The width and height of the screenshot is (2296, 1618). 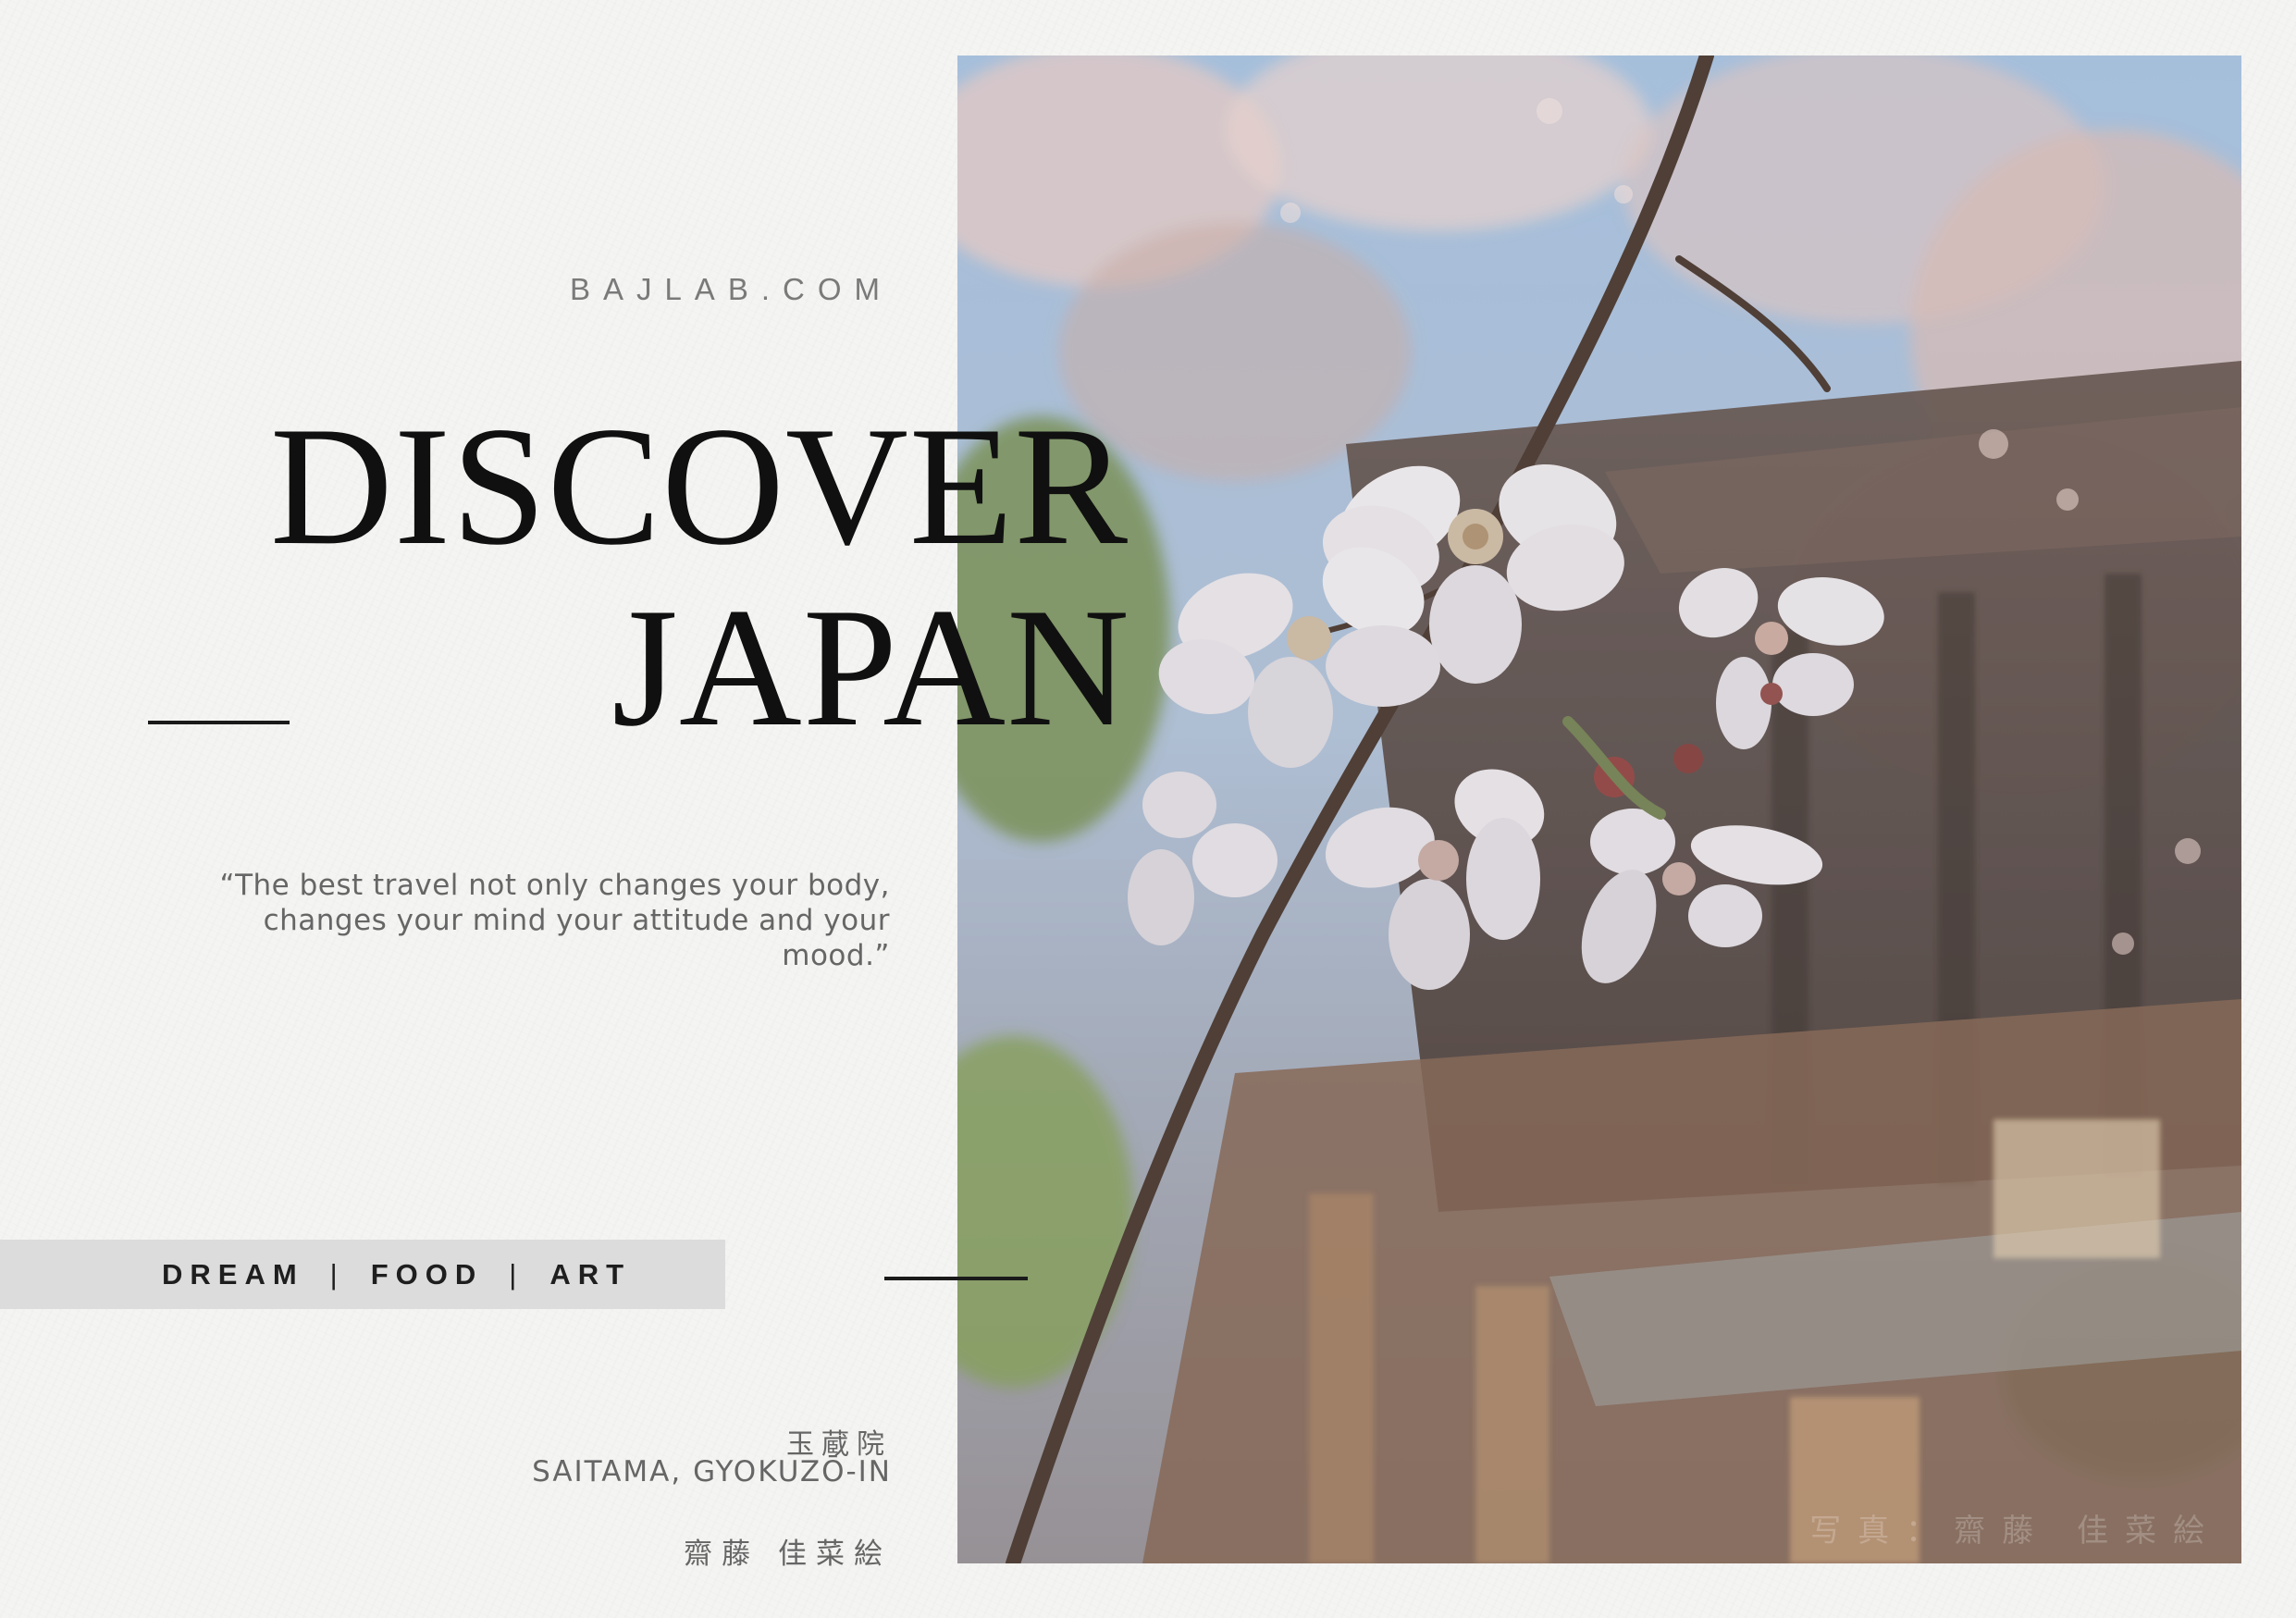 I want to click on photo-credit: 写真：齋藤 佳菜絵, so click(x=2015, y=1531).